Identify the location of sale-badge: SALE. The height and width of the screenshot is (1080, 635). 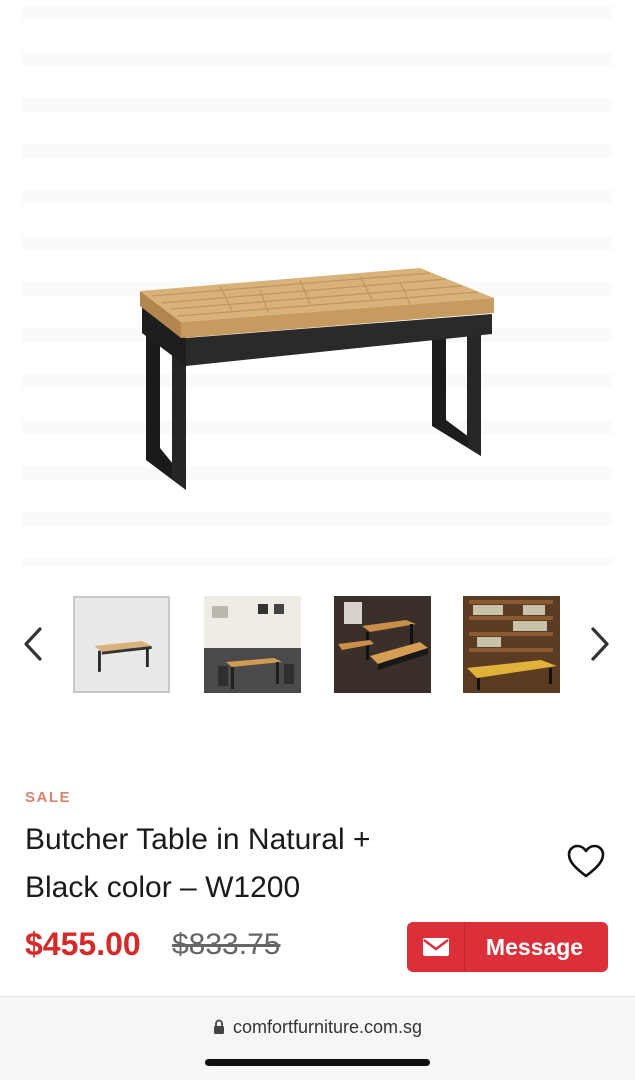
(48, 797).